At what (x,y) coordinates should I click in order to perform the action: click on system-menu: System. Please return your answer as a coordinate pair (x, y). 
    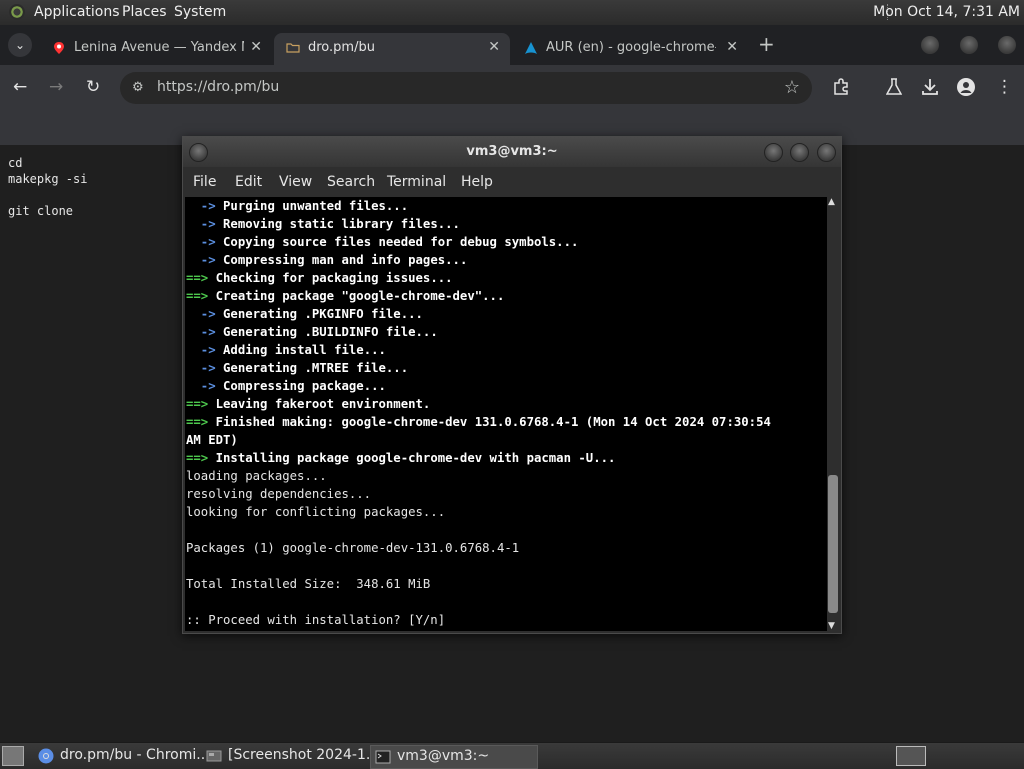
    Looking at the image, I should click on (200, 12).